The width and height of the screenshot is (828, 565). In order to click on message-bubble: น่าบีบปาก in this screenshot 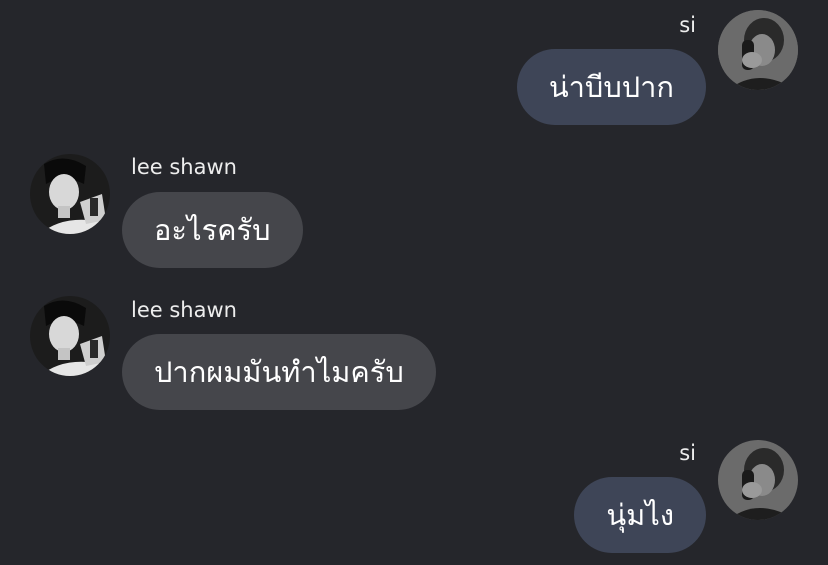, I will do `click(611, 87)`.